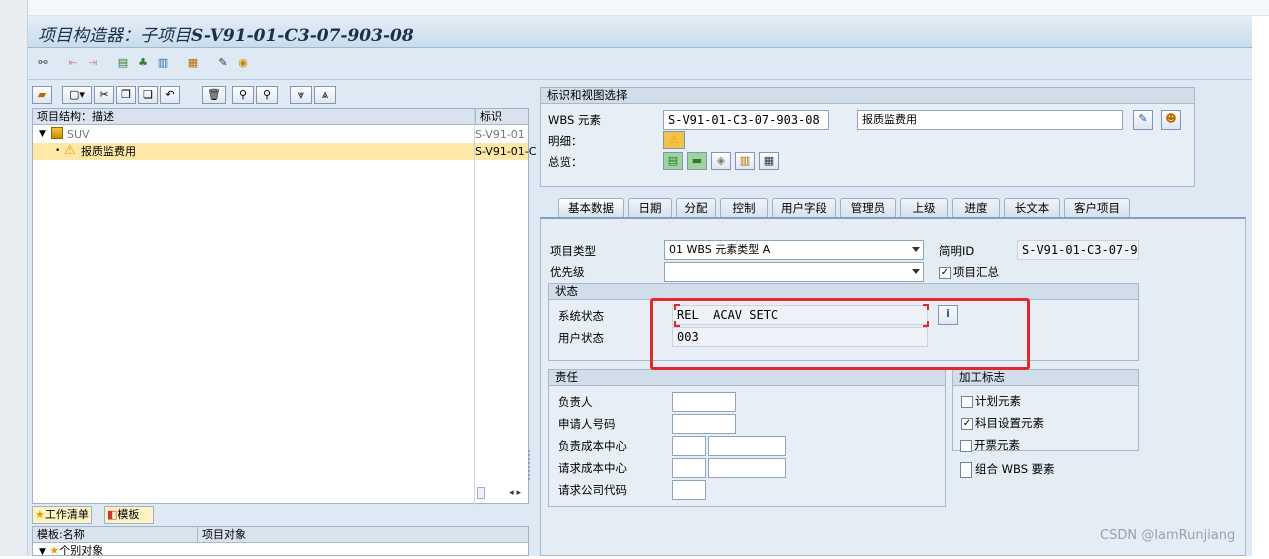 The image size is (1269, 559). I want to click on tree-row-label: SUV, so click(78, 134).